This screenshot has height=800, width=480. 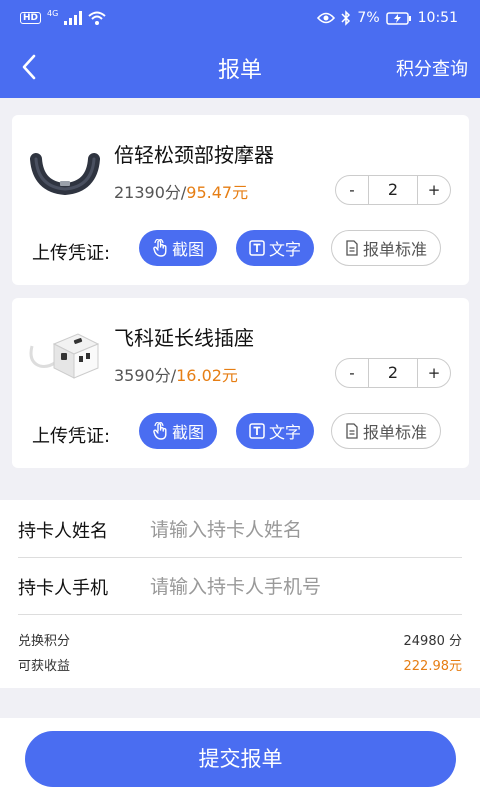 I want to click on product-name: 飞科延长线插座, so click(x=184, y=338).